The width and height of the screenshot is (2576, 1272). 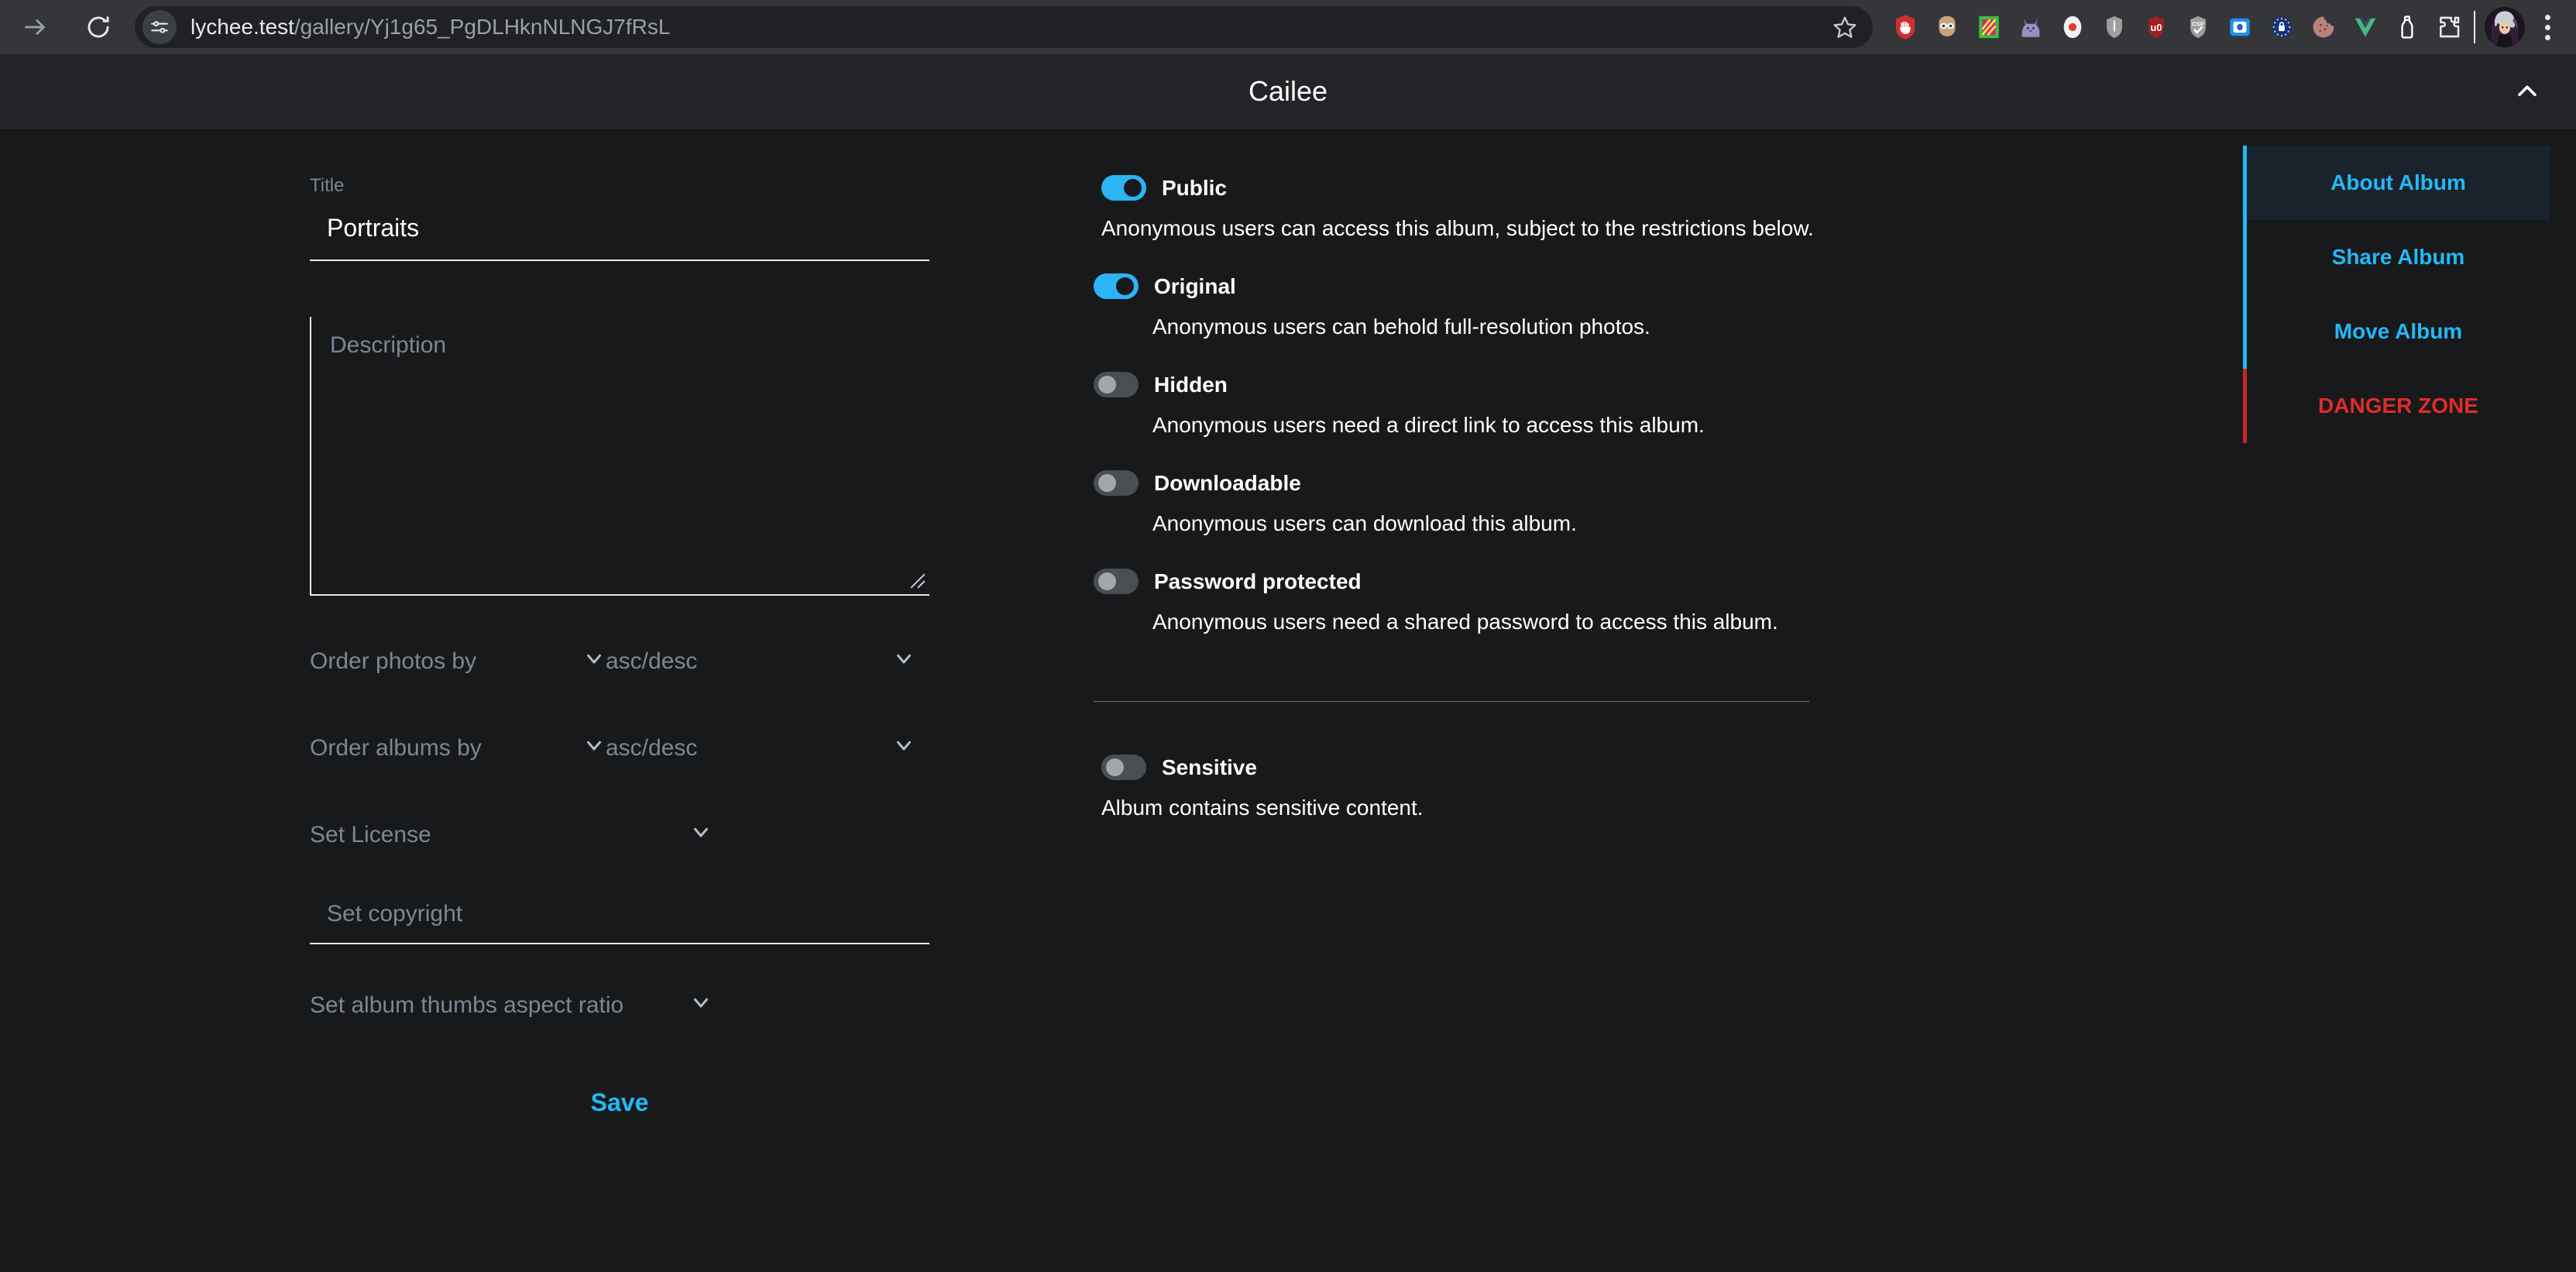 I want to click on password-toggle-row: Password protected, so click(x=1454, y=581).